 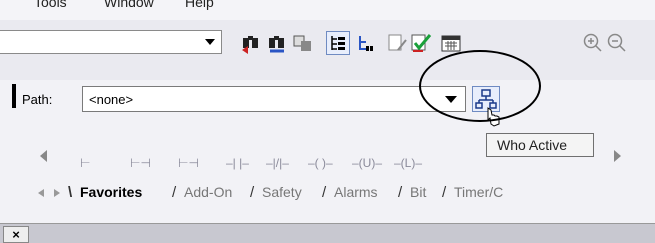 I want to click on find-icon, so click(x=251, y=43).